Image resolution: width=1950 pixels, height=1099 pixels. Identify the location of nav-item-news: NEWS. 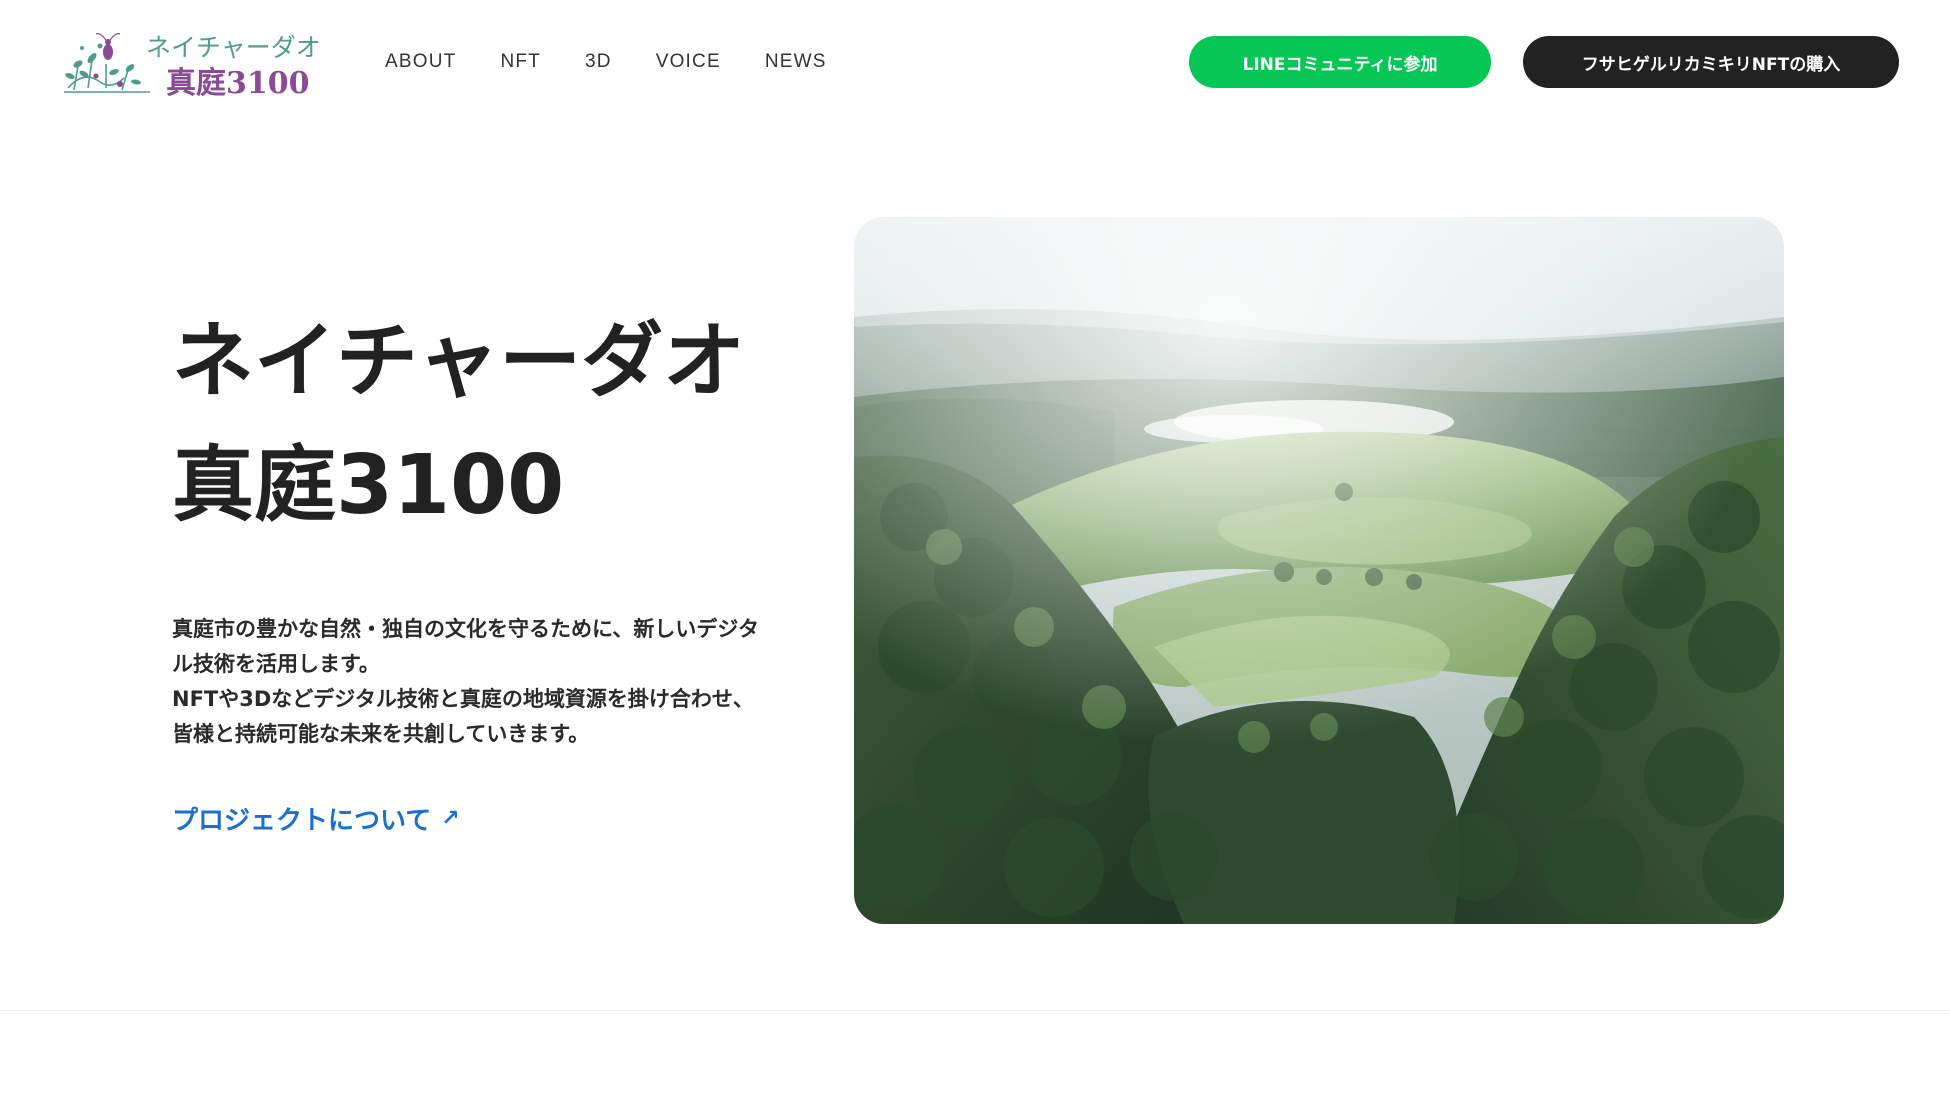
(796, 62).